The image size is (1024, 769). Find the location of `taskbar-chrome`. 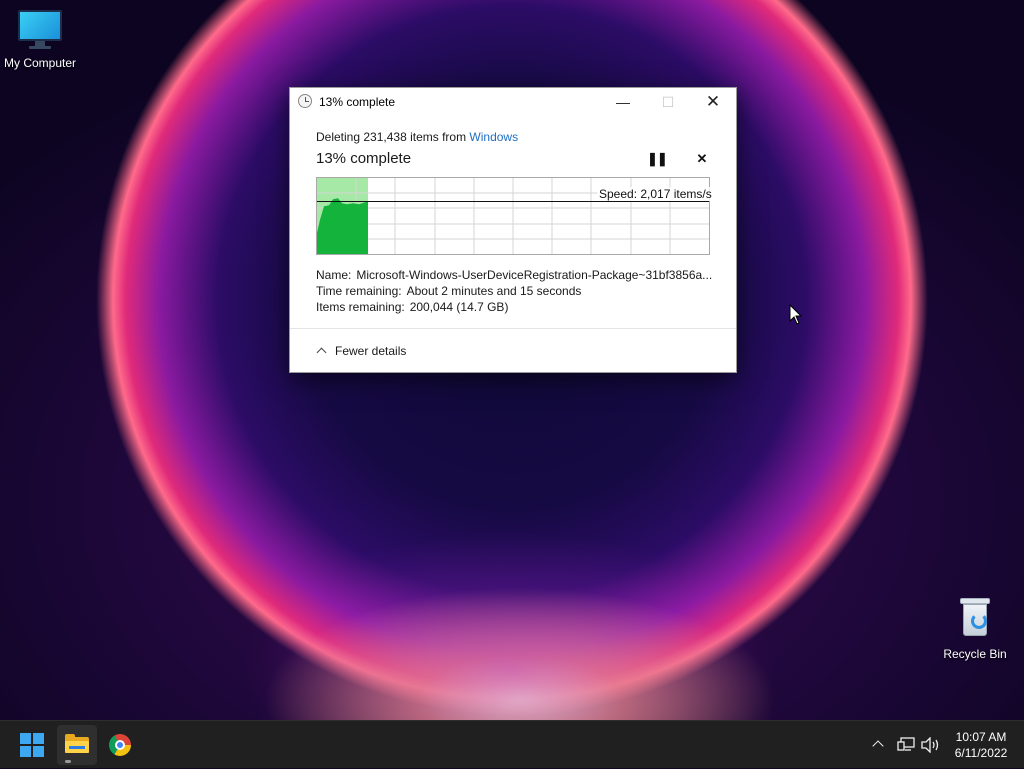

taskbar-chrome is located at coordinates (120, 745).